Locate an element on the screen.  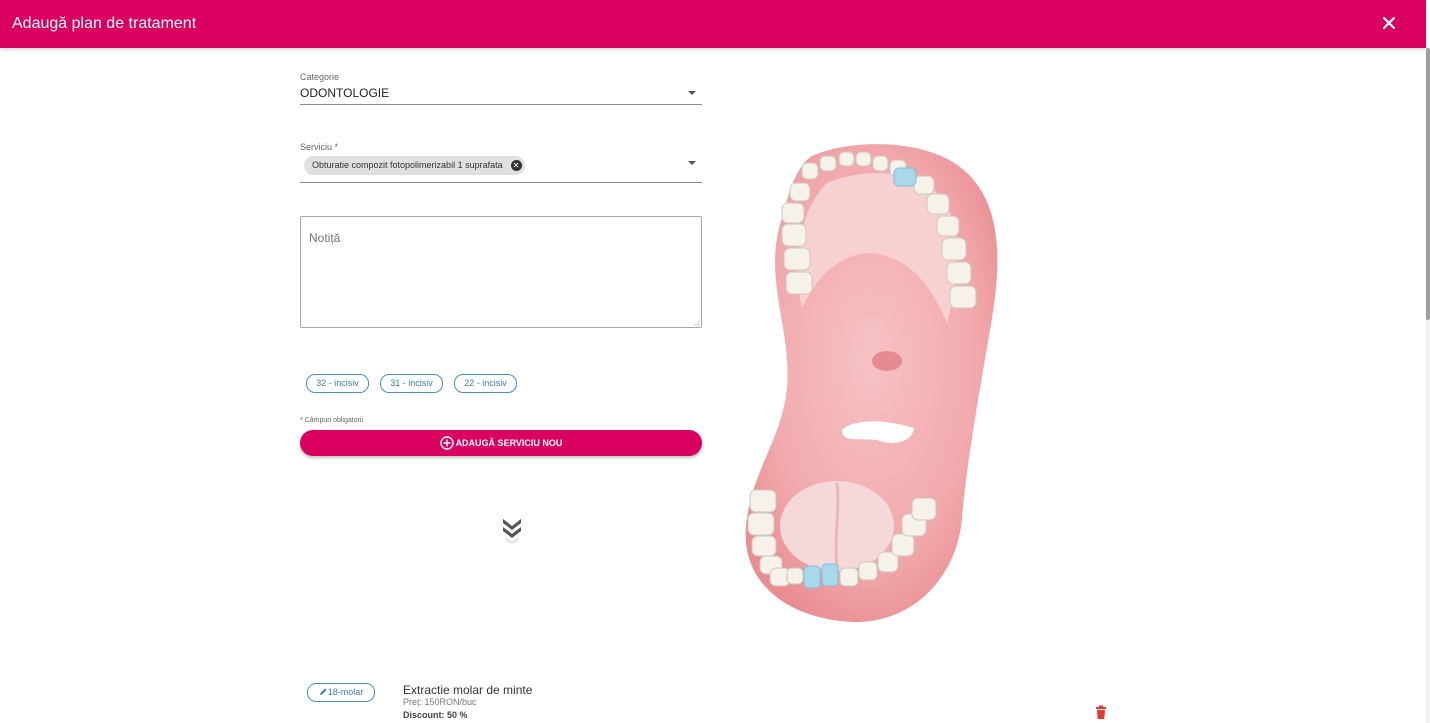
tooth-chip: 31 - incisiv is located at coordinates (411, 383).